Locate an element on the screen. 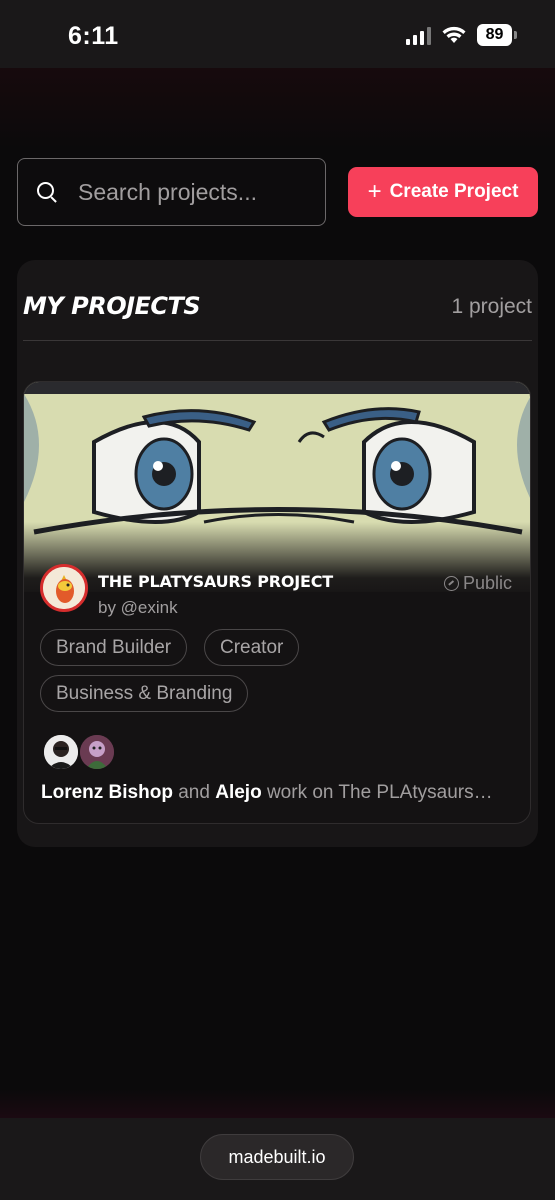 The height and width of the screenshot is (1200, 555). battery-level: 89 is located at coordinates (494, 35).